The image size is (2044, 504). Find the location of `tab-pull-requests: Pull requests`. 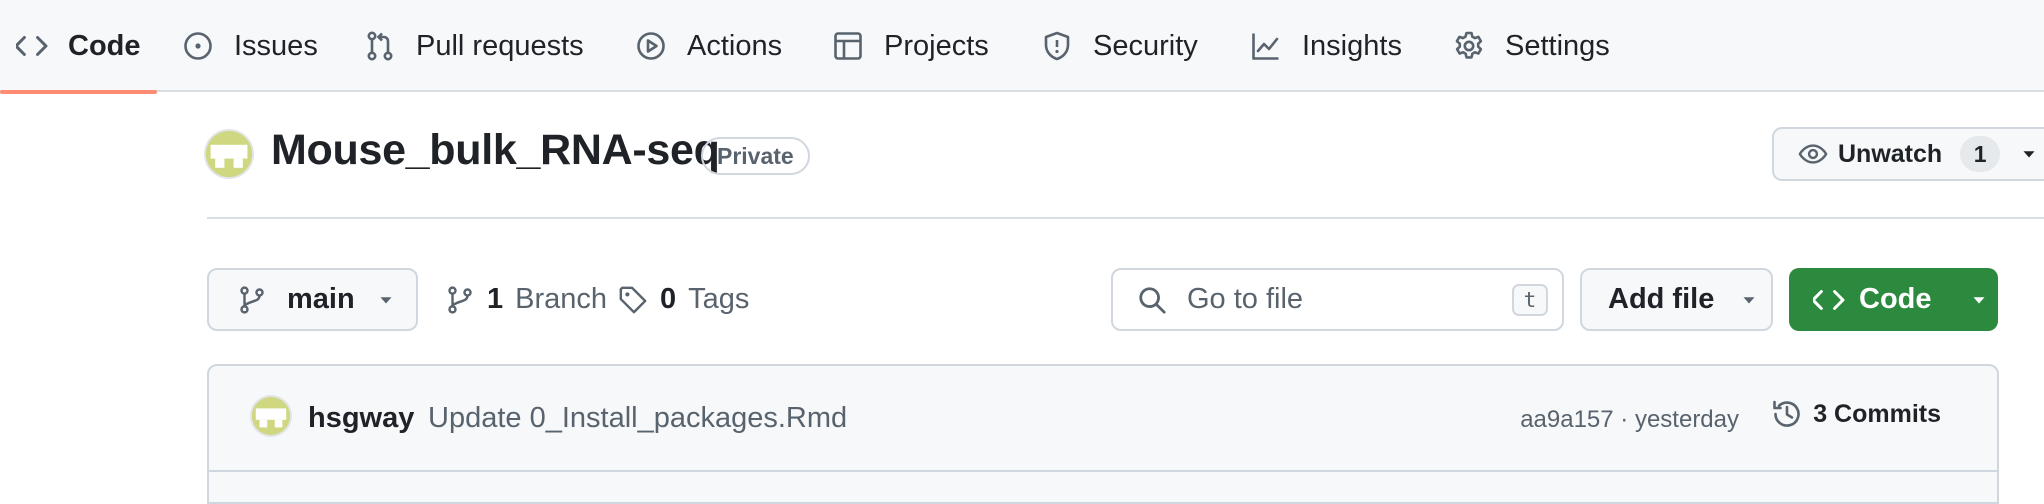

tab-pull-requests: Pull requests is located at coordinates (474, 46).